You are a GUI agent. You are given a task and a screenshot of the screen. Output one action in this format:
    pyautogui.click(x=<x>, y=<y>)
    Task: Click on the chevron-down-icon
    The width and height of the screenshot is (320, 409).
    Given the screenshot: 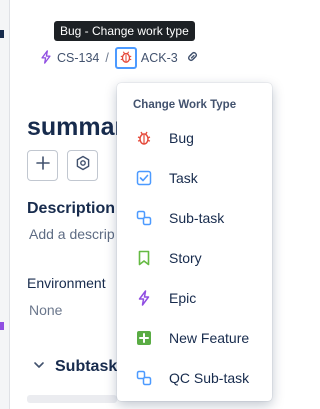 What is the action you would take?
    pyautogui.click(x=39, y=367)
    